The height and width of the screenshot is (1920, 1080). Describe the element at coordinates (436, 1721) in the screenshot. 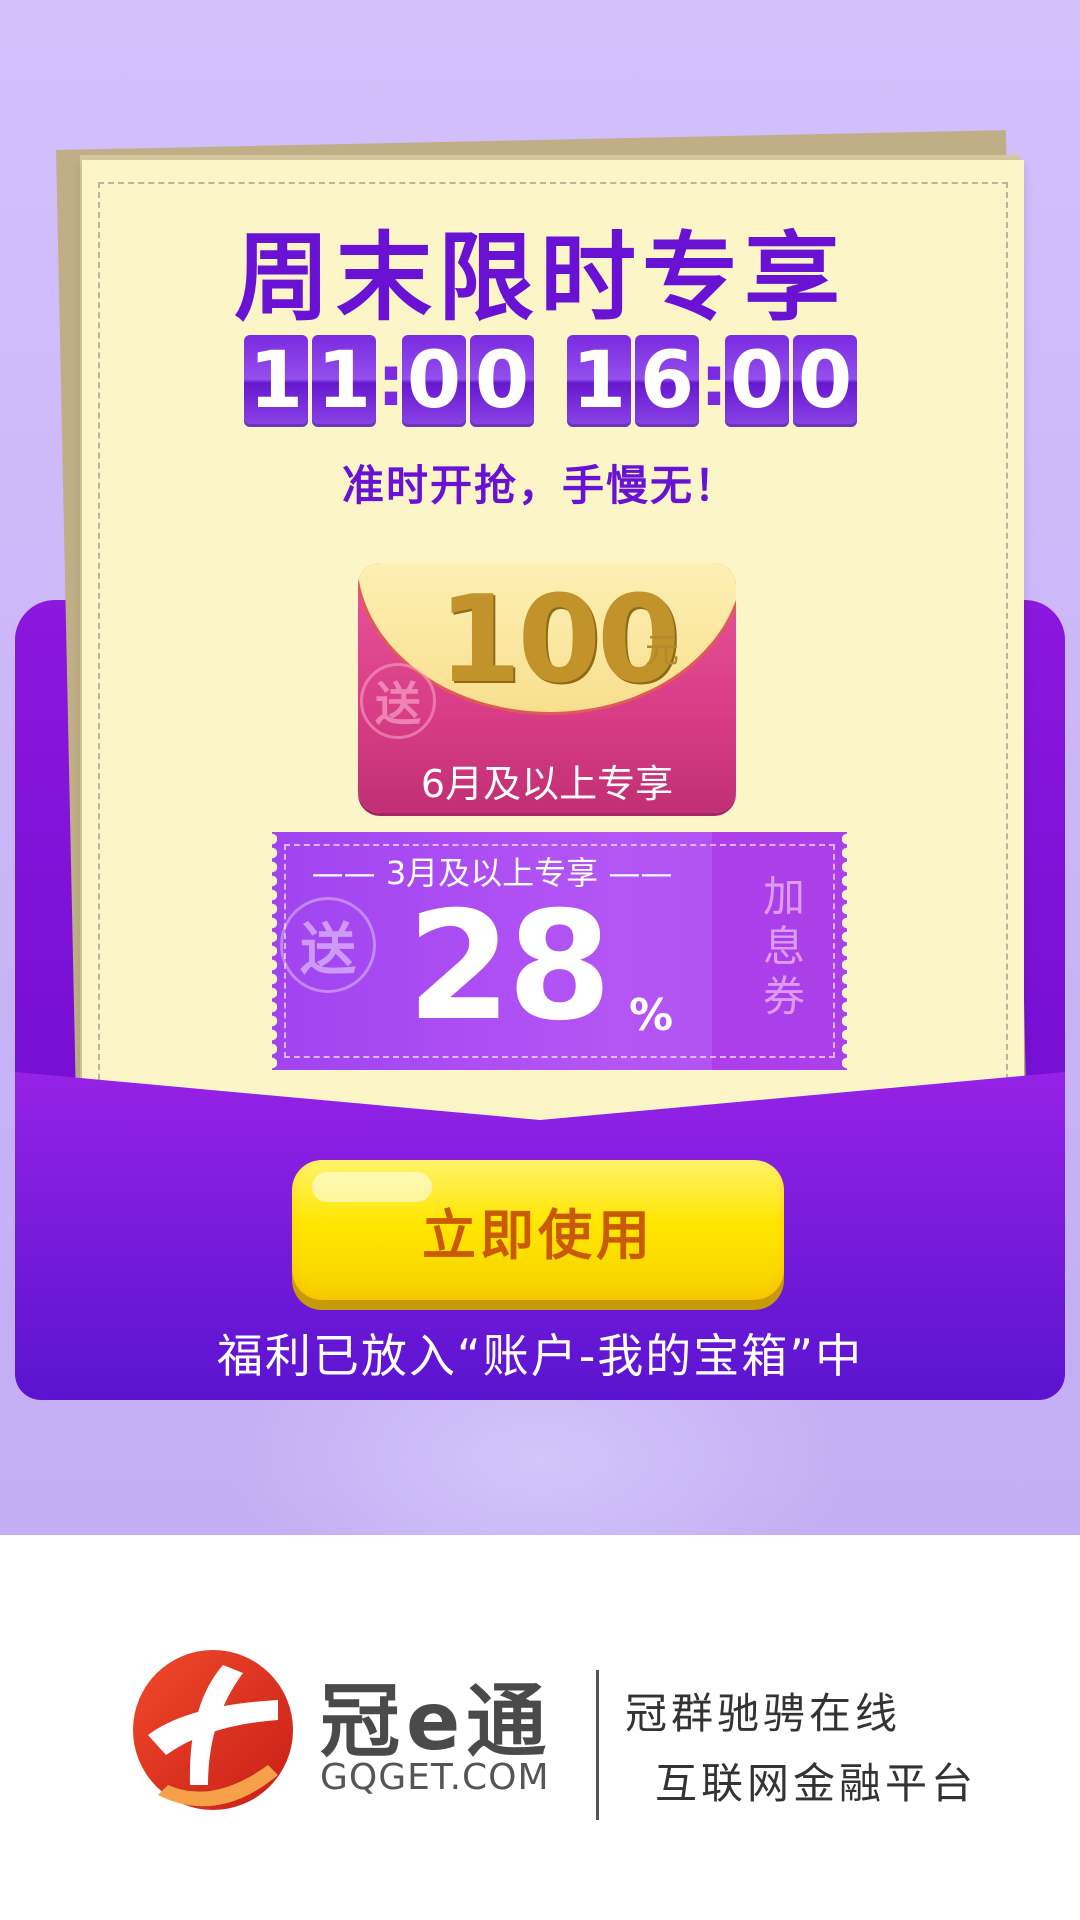

I see `brand-name: 冠e通` at that location.